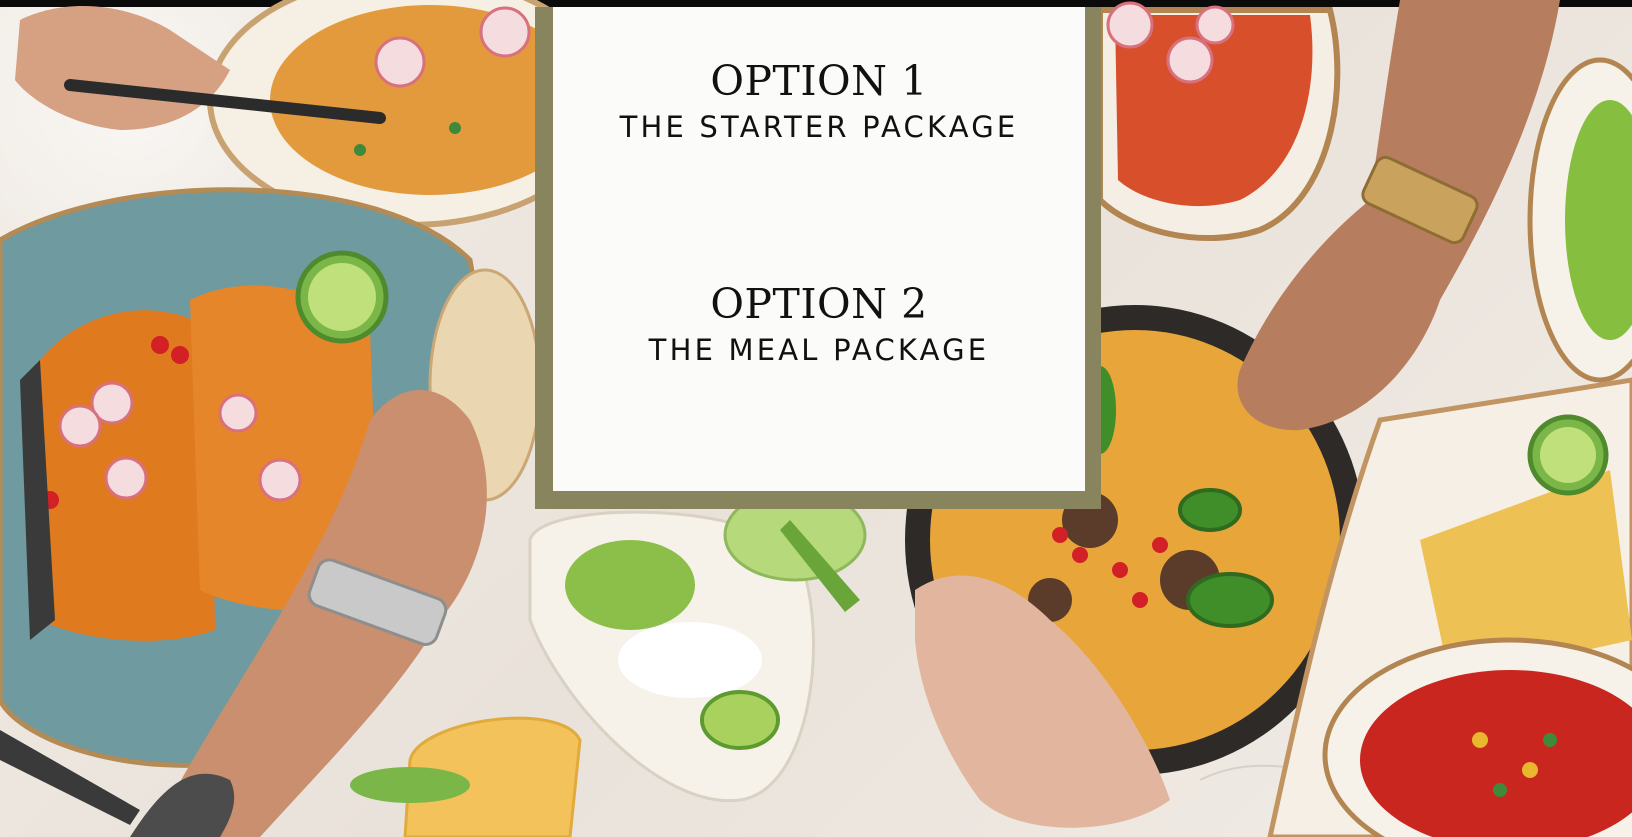 The width and height of the screenshot is (1632, 837). What do you see at coordinates (819, 127) in the screenshot?
I see `option-1-subtitle: THE STARTER PACKAGE` at bounding box center [819, 127].